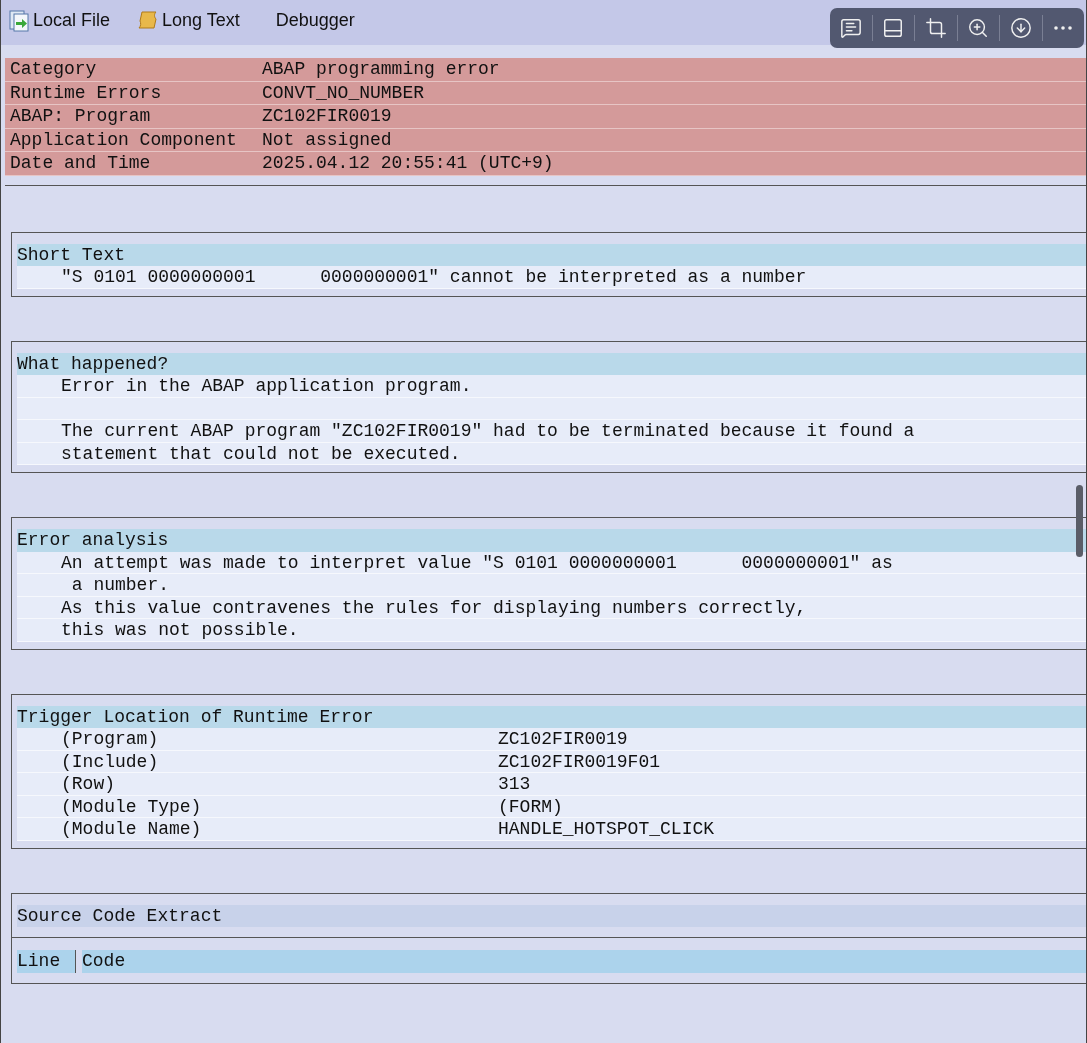 Image resolution: width=1087 pixels, height=1043 pixels. I want to click on toolbar-button: Debugger, so click(315, 20).